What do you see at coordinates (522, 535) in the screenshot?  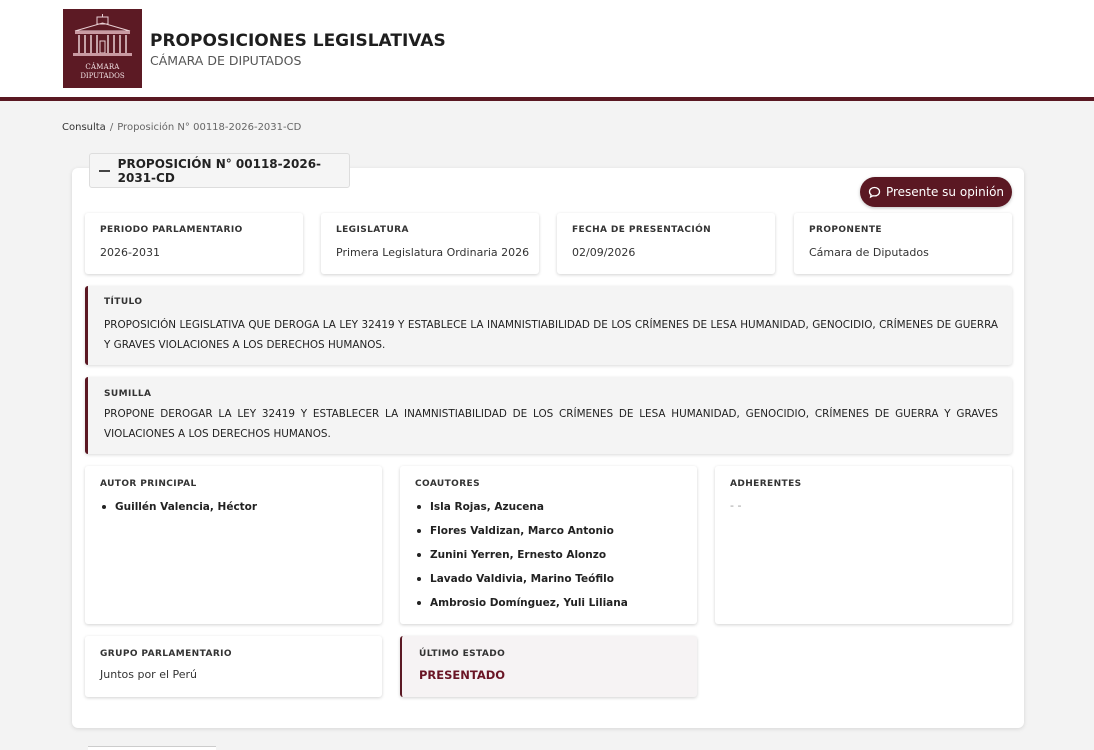 I see `list-item: Flores Valdizan, Marco Antonio` at bounding box center [522, 535].